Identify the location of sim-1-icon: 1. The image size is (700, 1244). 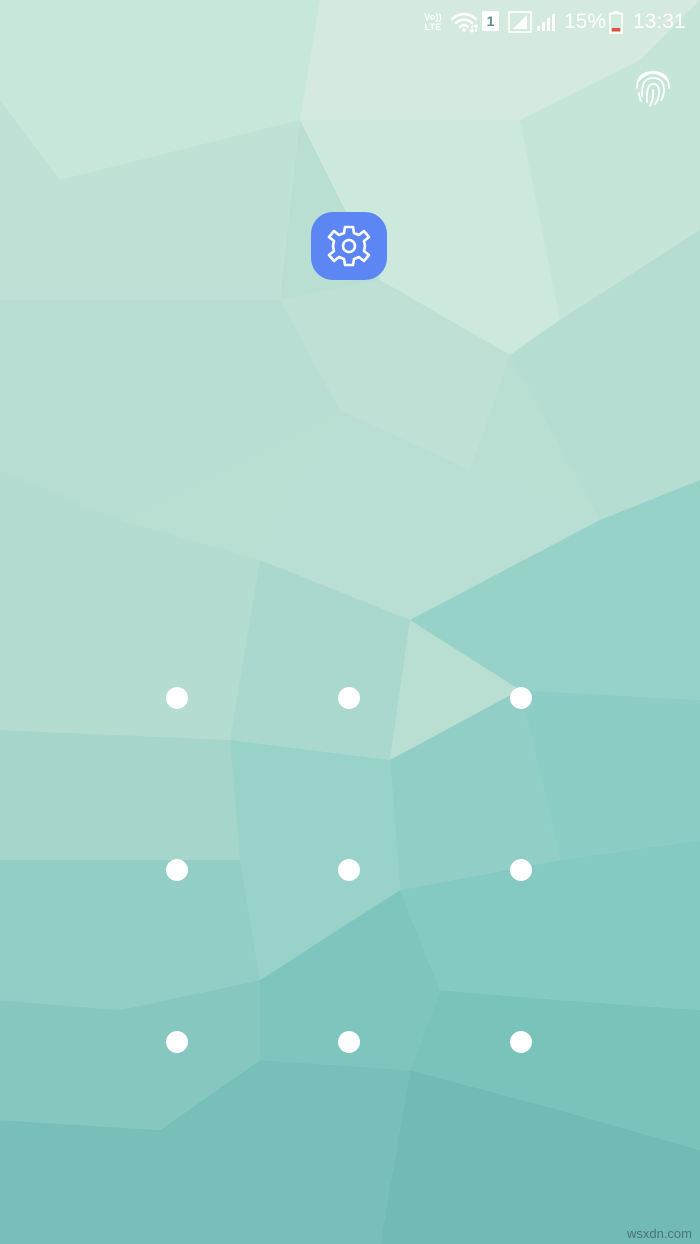
(490, 21).